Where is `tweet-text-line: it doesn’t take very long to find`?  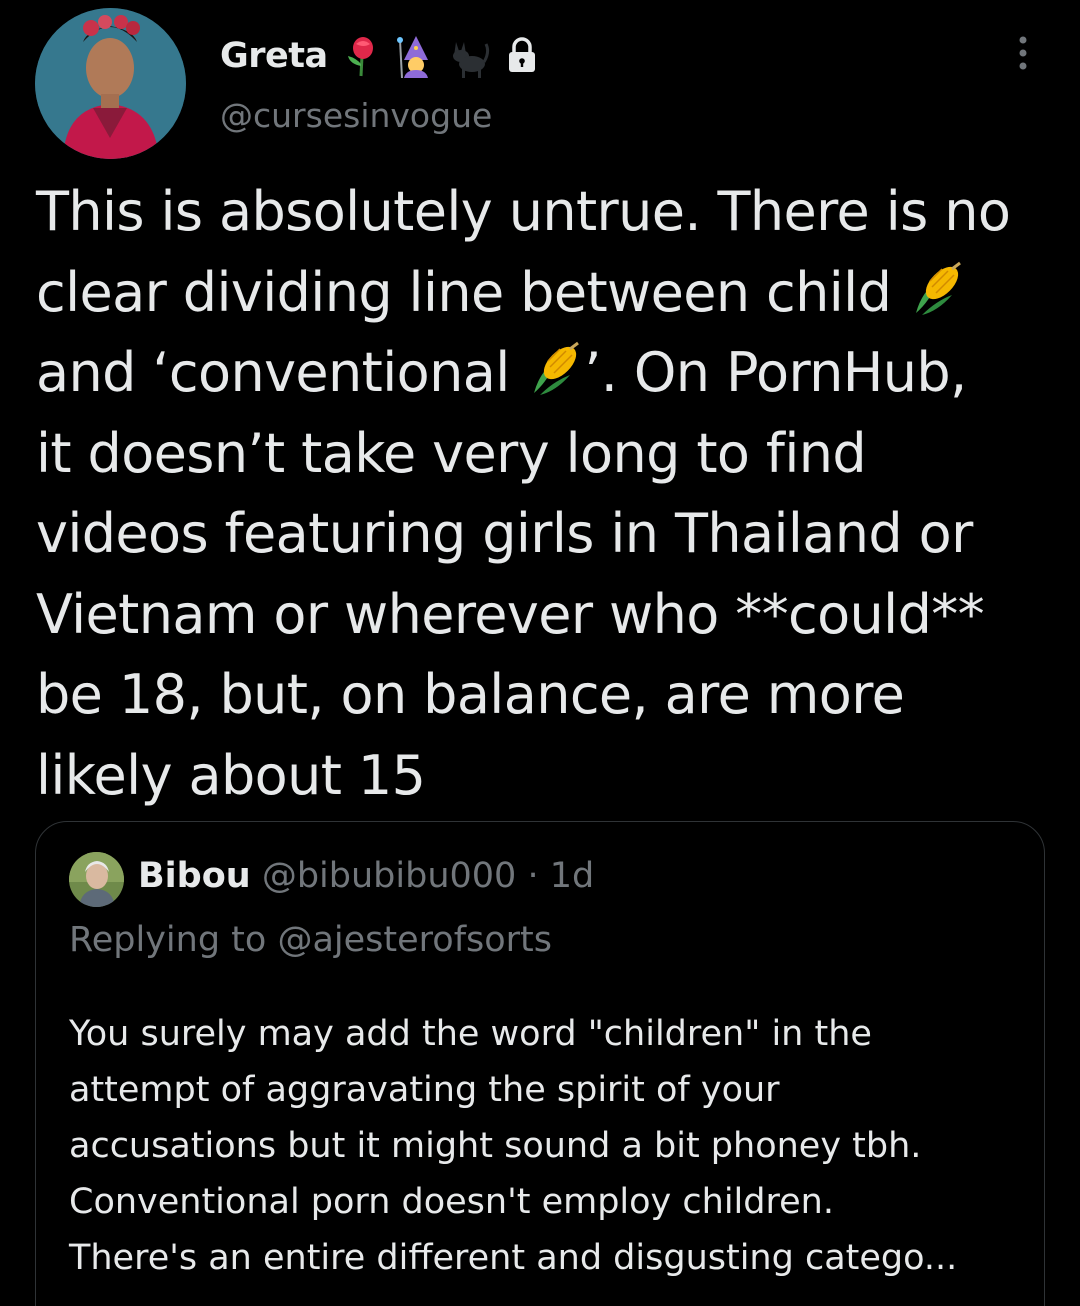
tweet-text-line: it doesn’t take very long to find is located at coordinates (451, 453).